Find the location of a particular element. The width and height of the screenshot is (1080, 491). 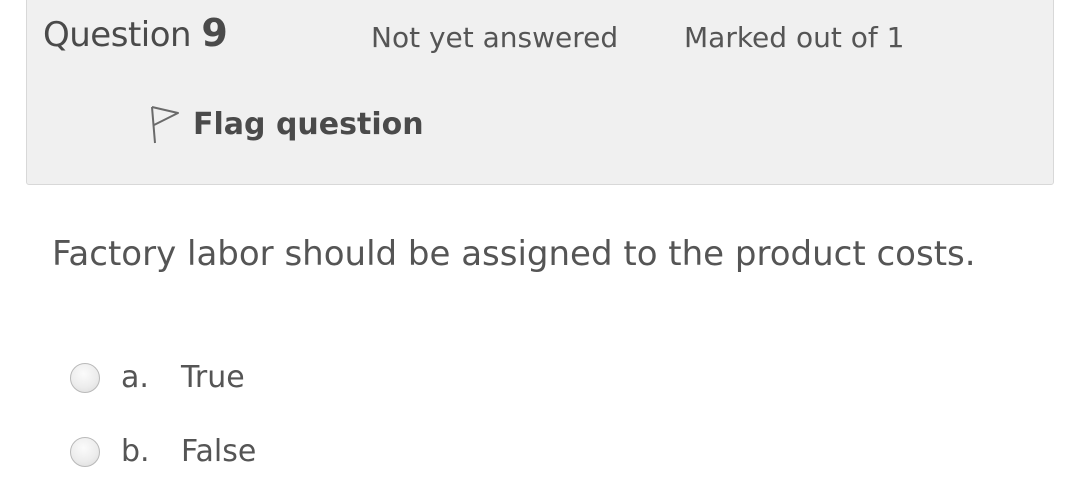

question-state: Not yet answered is located at coordinates (495, 37).